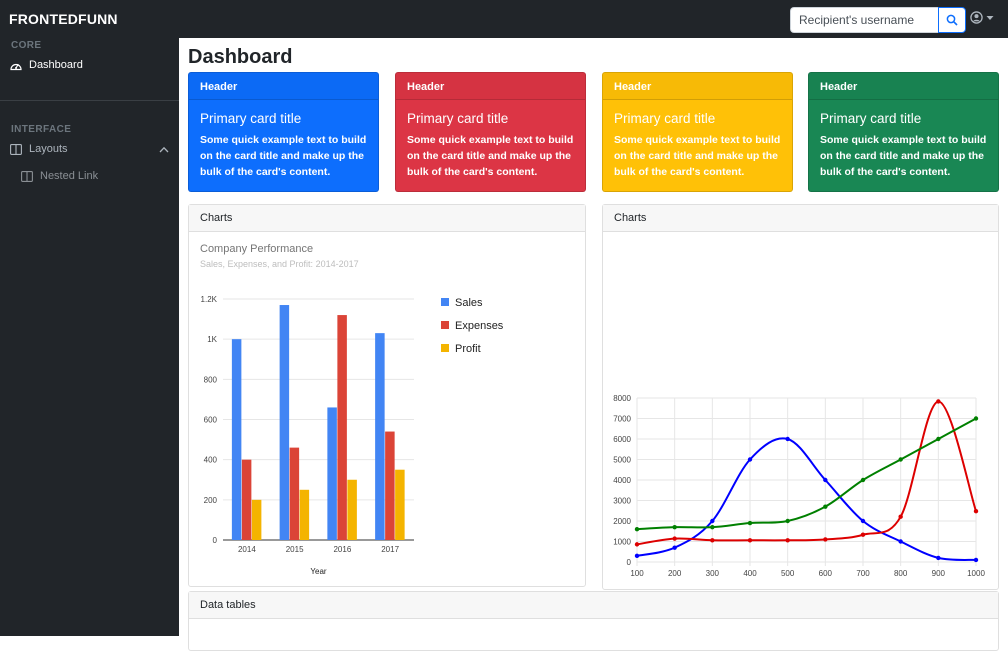  I want to click on sidebar-item-label: Dashboard, so click(56, 65).